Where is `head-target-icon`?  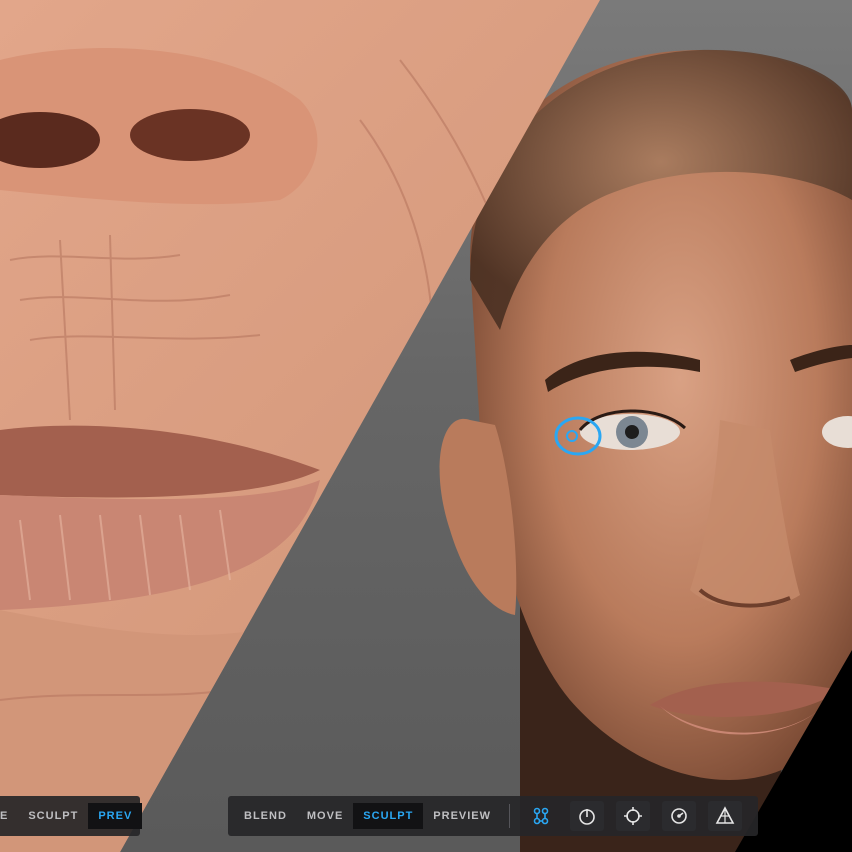 head-target-icon is located at coordinates (633, 816).